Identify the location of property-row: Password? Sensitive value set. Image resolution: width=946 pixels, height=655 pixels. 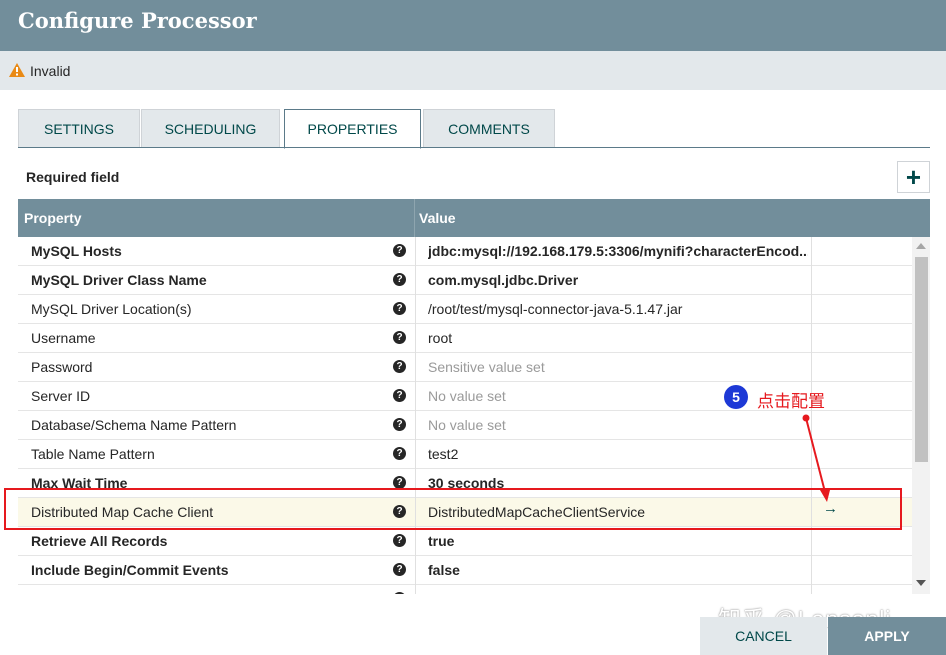
(465, 367).